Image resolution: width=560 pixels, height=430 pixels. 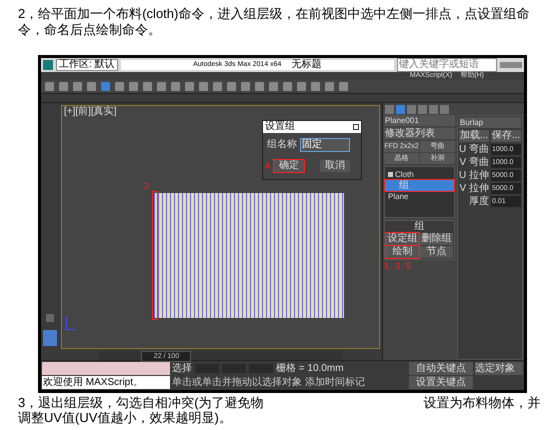 What do you see at coordinates (499, 368) in the screenshot?
I see `selected-objects-dropdown: 选定对象` at bounding box center [499, 368].